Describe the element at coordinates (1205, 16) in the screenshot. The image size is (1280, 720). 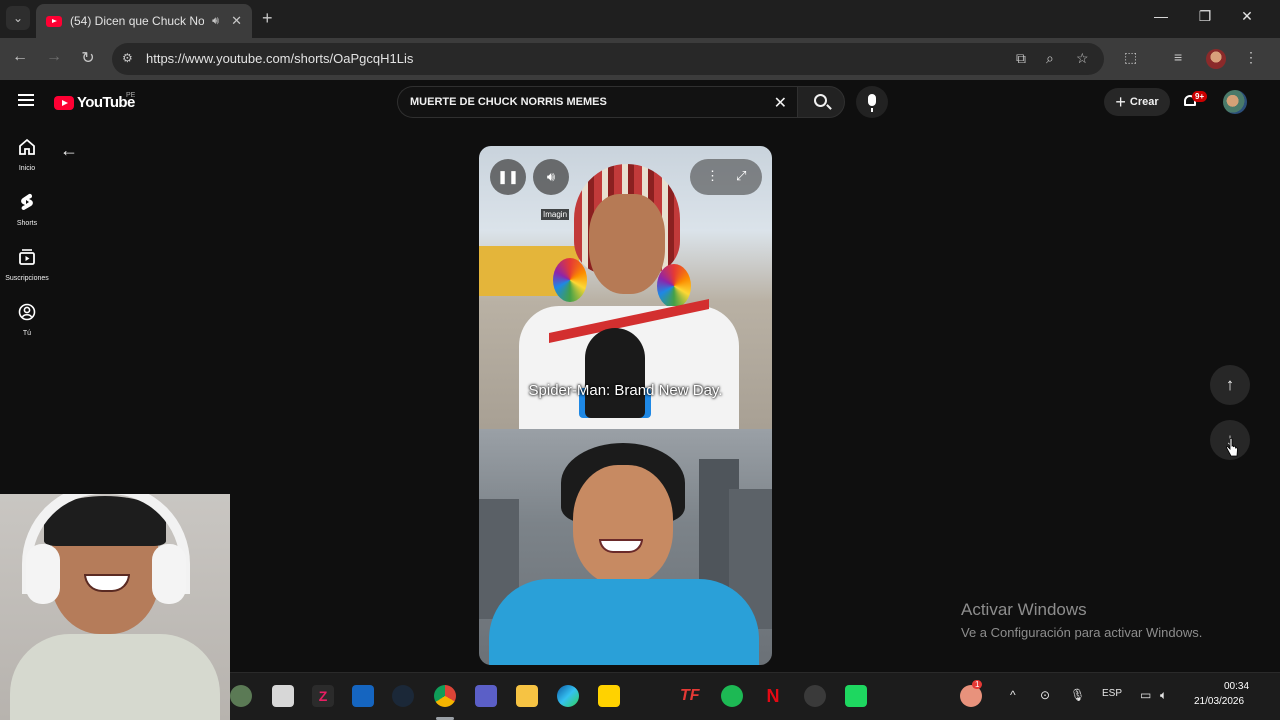
I see `restore-button: ❐` at that location.